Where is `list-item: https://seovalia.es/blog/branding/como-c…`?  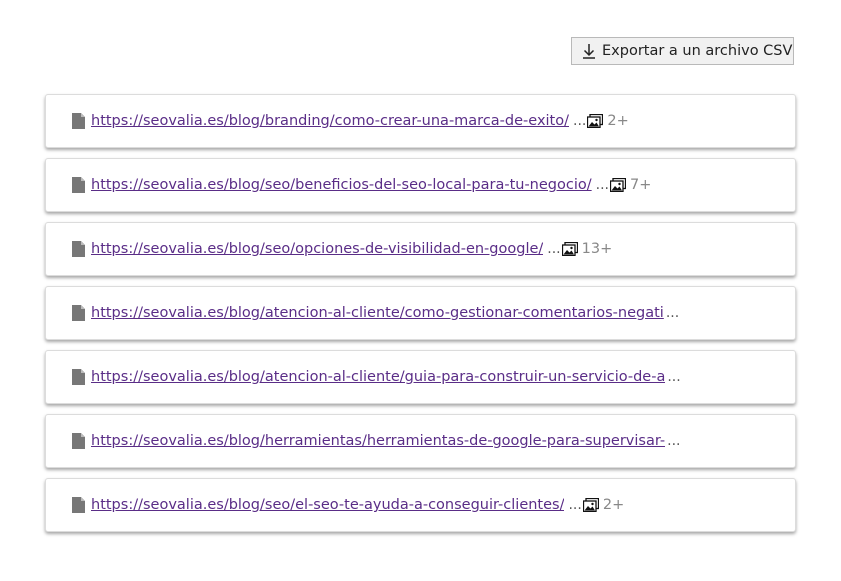
list-item: https://seovalia.es/blog/branding/como-c… is located at coordinates (420, 121).